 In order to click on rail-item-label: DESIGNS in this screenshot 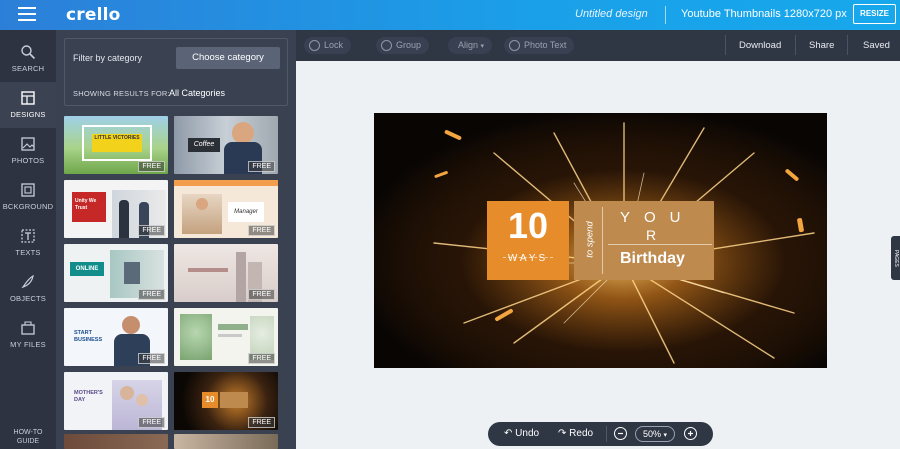, I will do `click(28, 114)`.